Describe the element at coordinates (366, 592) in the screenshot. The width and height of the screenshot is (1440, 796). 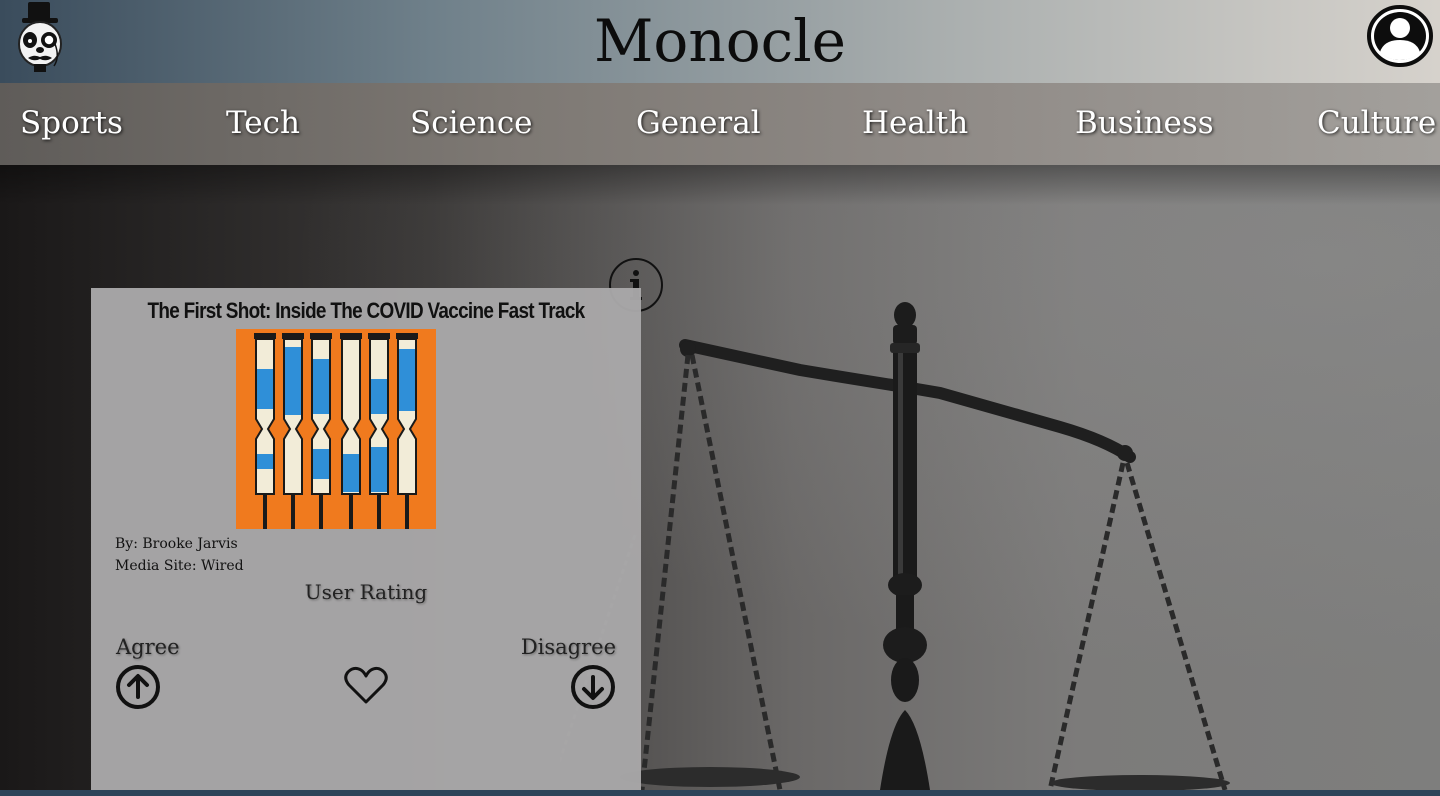
I see `user-rating-label: User Rating` at that location.